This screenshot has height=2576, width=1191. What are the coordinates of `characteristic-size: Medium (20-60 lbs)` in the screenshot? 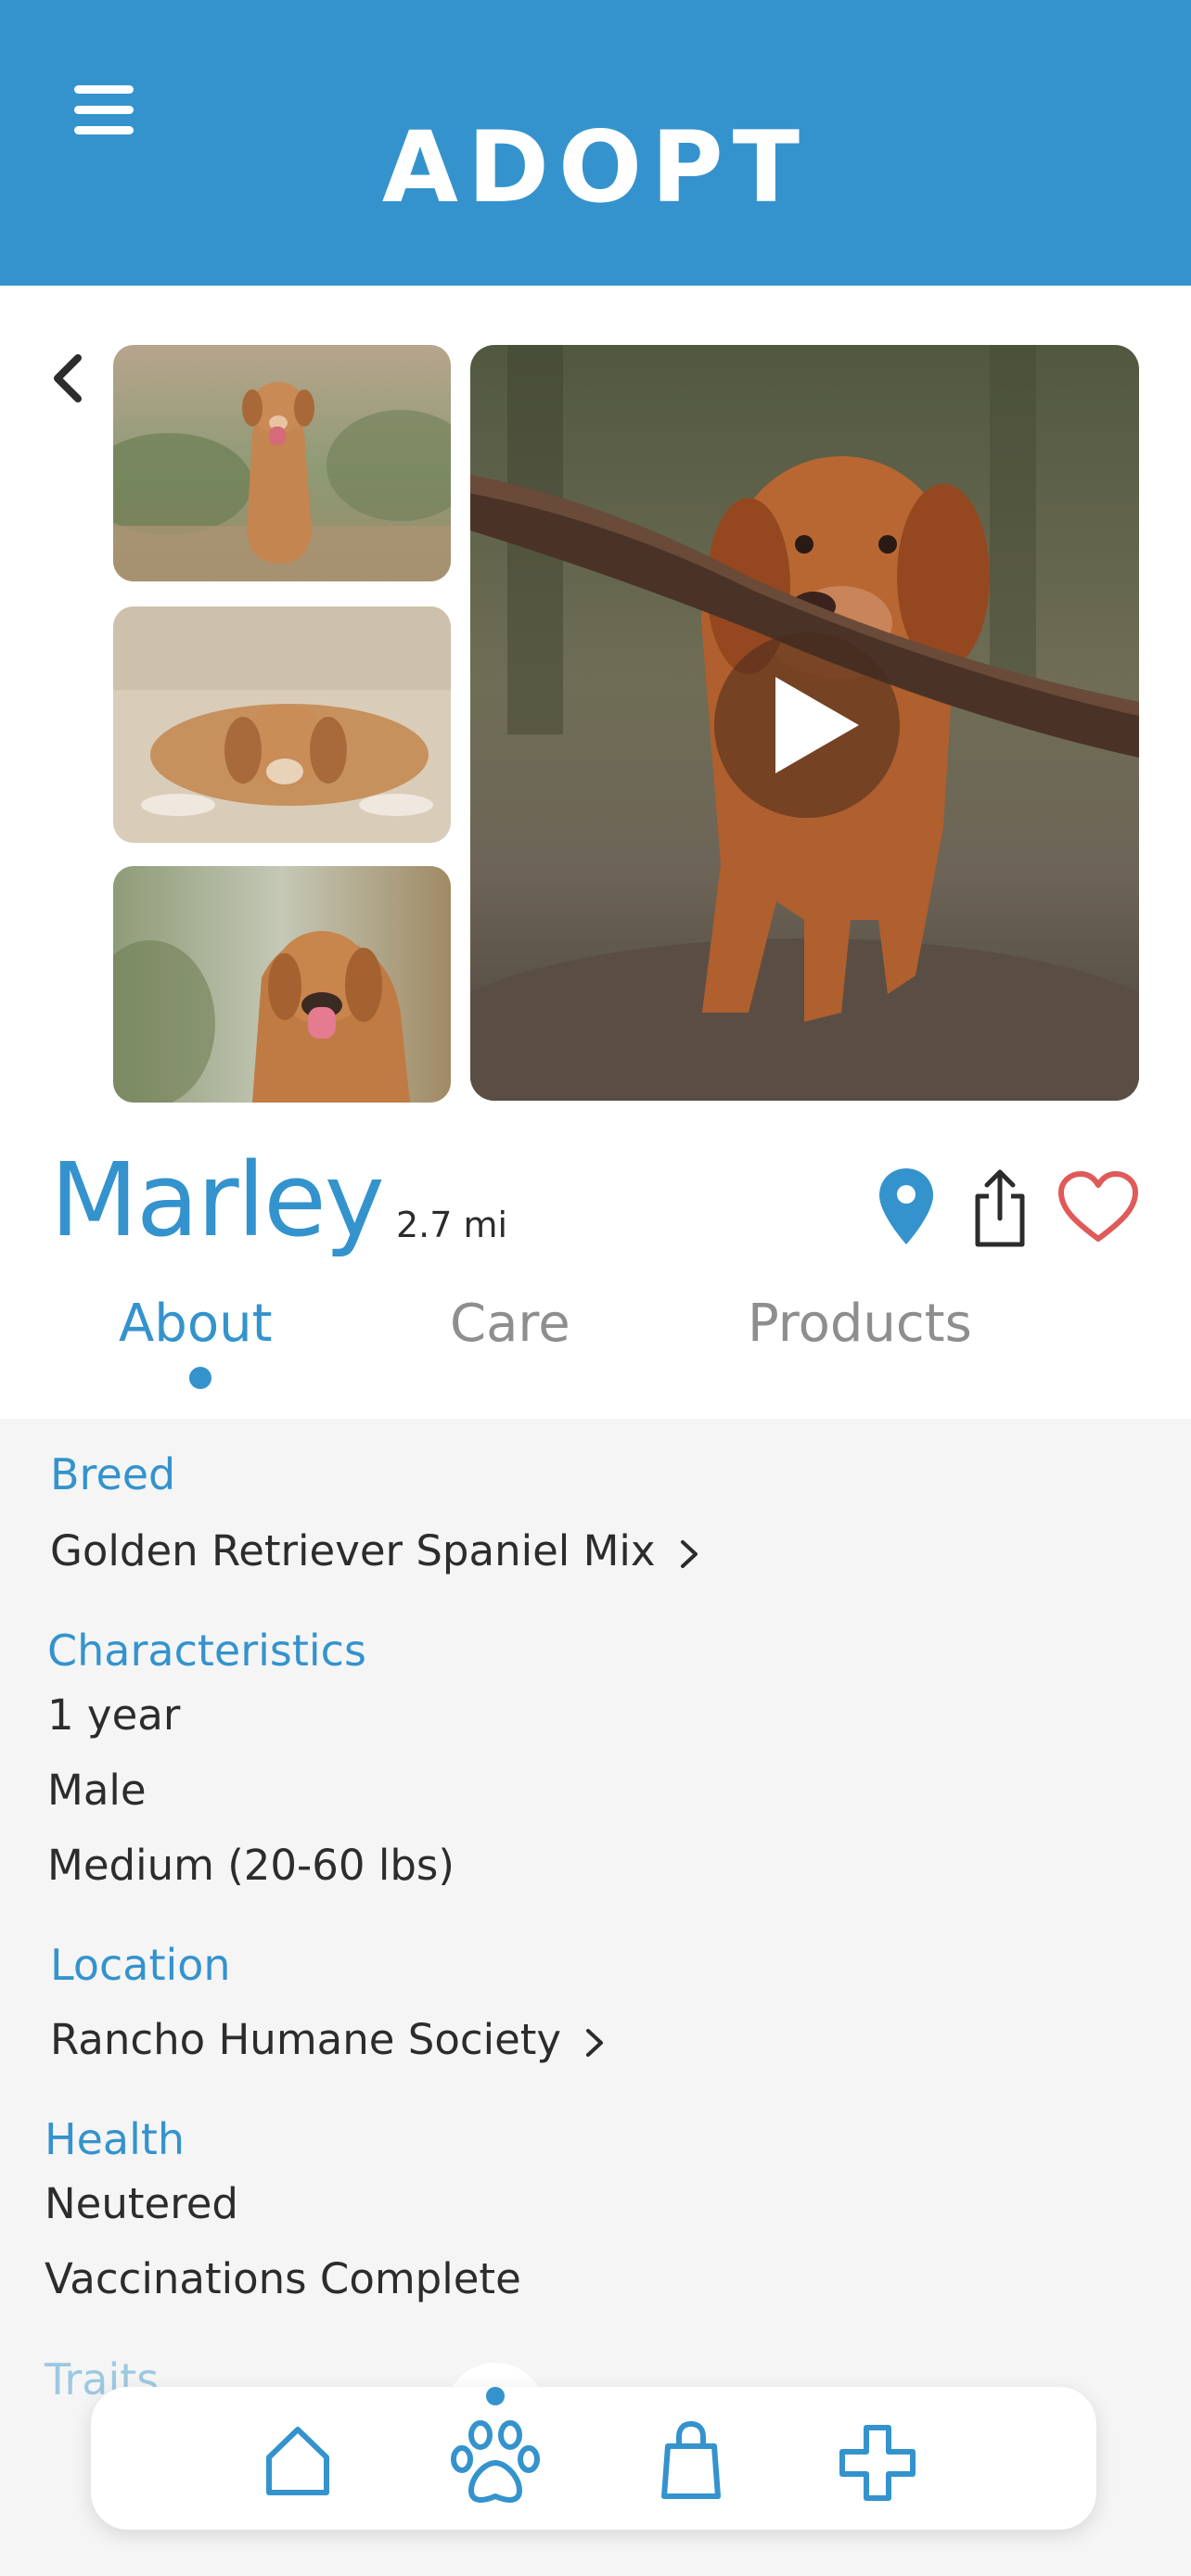 It's located at (251, 1866).